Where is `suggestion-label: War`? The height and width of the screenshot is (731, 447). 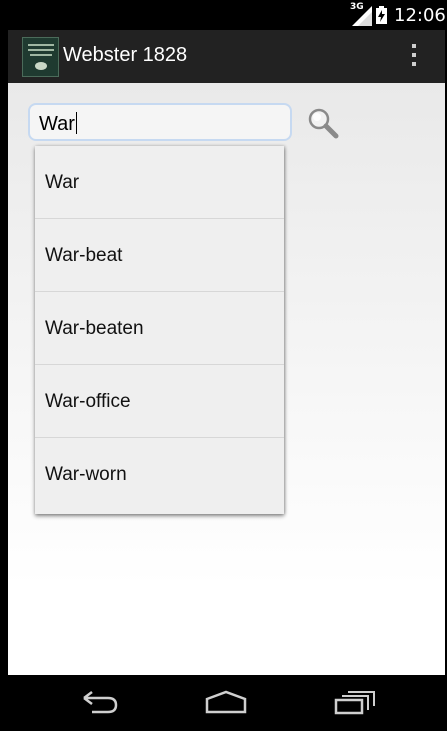 suggestion-label: War is located at coordinates (62, 182).